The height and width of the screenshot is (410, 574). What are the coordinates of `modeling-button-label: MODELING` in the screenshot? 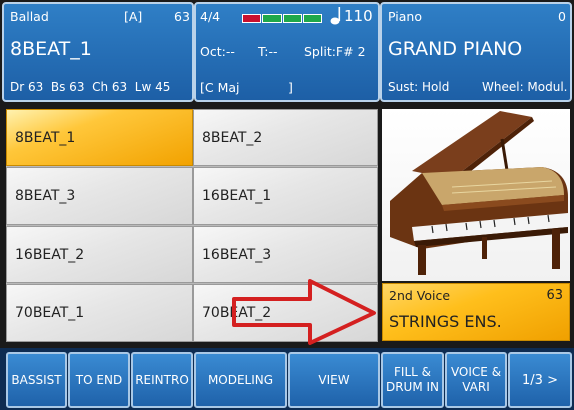 It's located at (240, 379).